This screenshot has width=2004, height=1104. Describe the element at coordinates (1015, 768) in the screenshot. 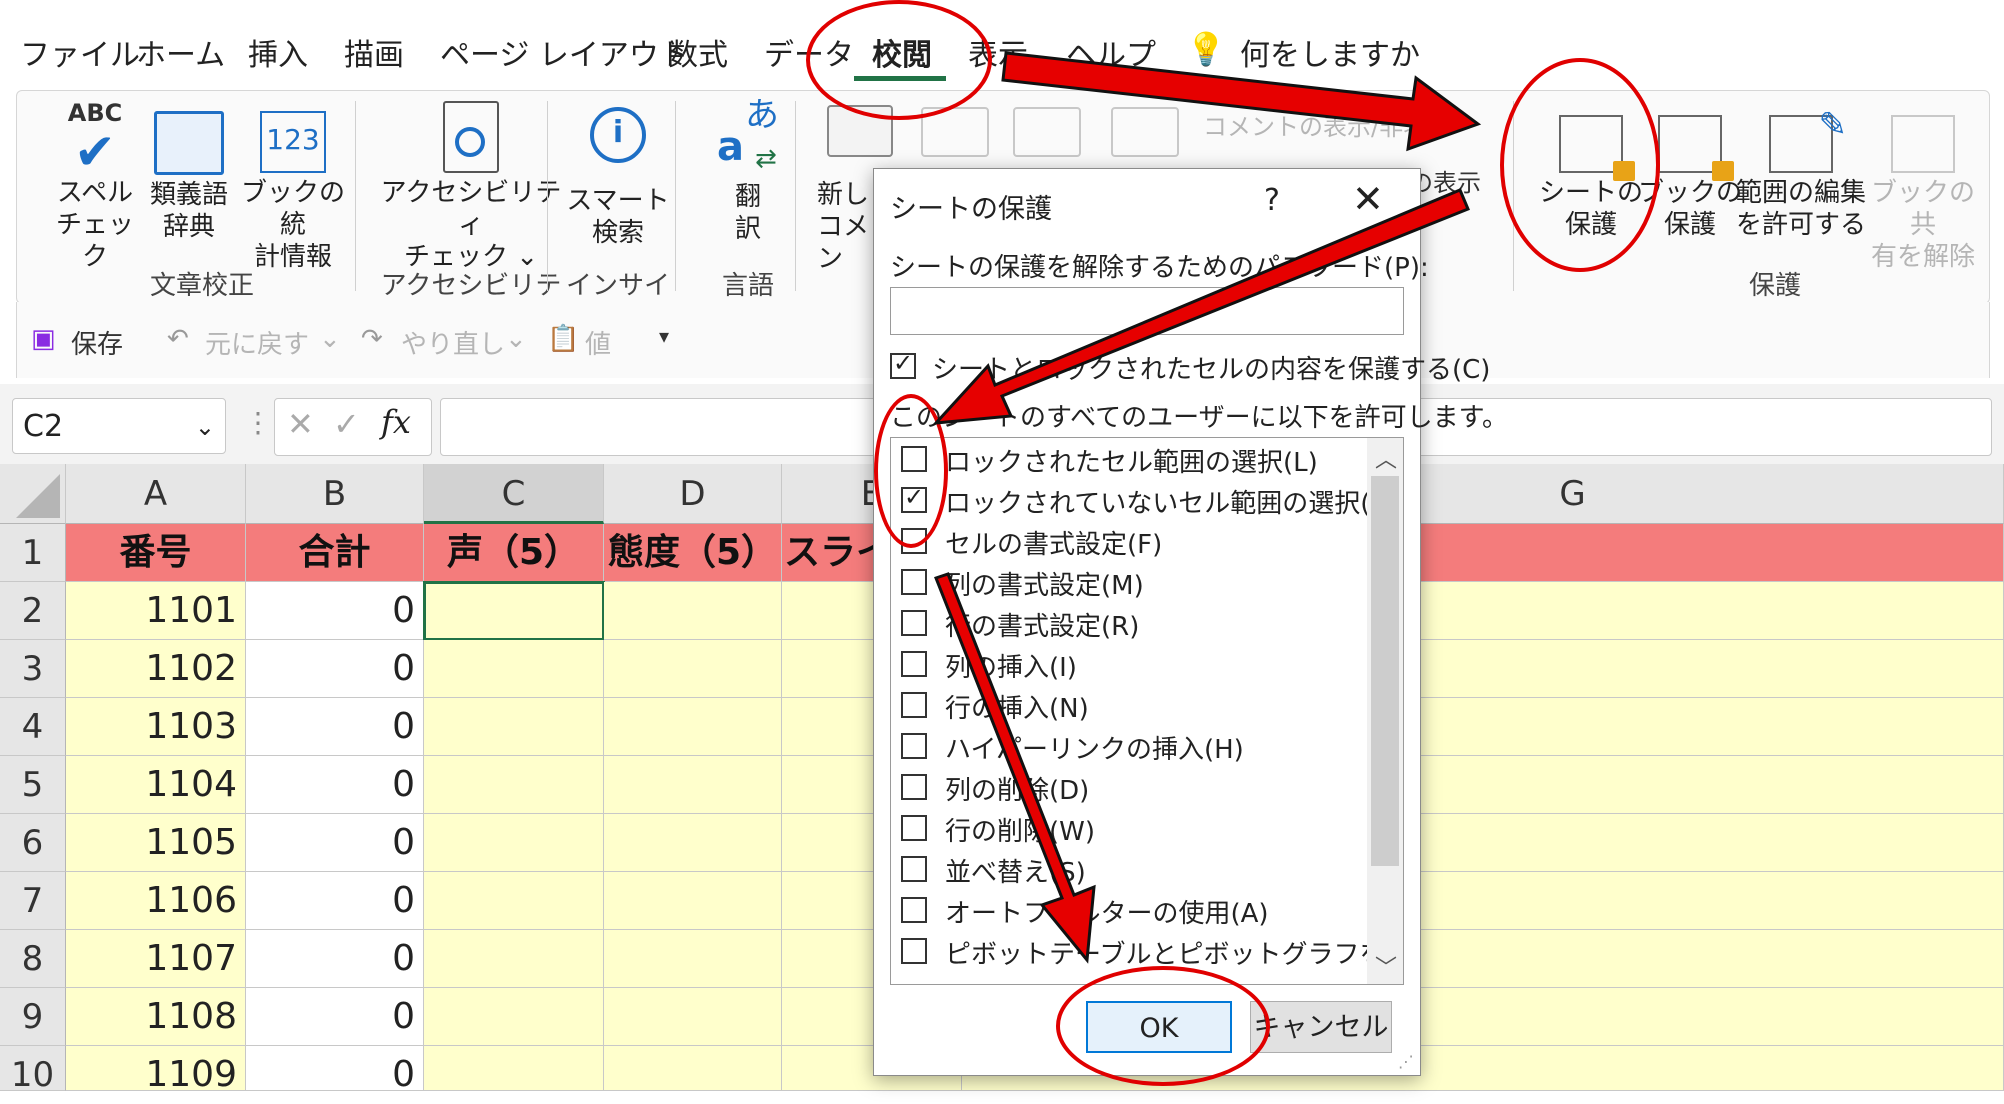

I see `arrow-checkboxes-to-ok` at that location.